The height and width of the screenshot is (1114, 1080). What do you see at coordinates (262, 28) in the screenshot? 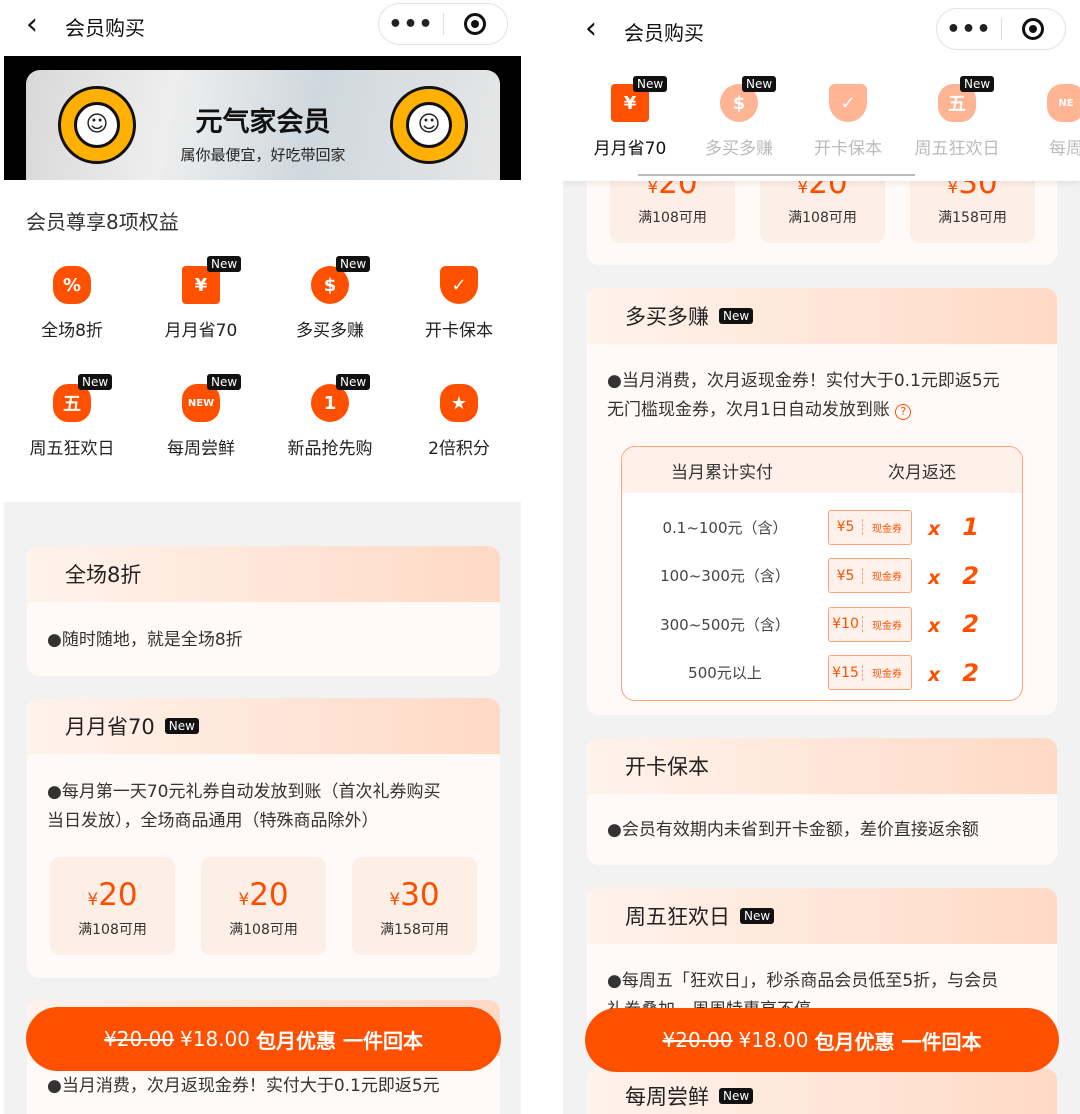
I see `nav-bar: ‹ 会员购买 •••` at bounding box center [262, 28].